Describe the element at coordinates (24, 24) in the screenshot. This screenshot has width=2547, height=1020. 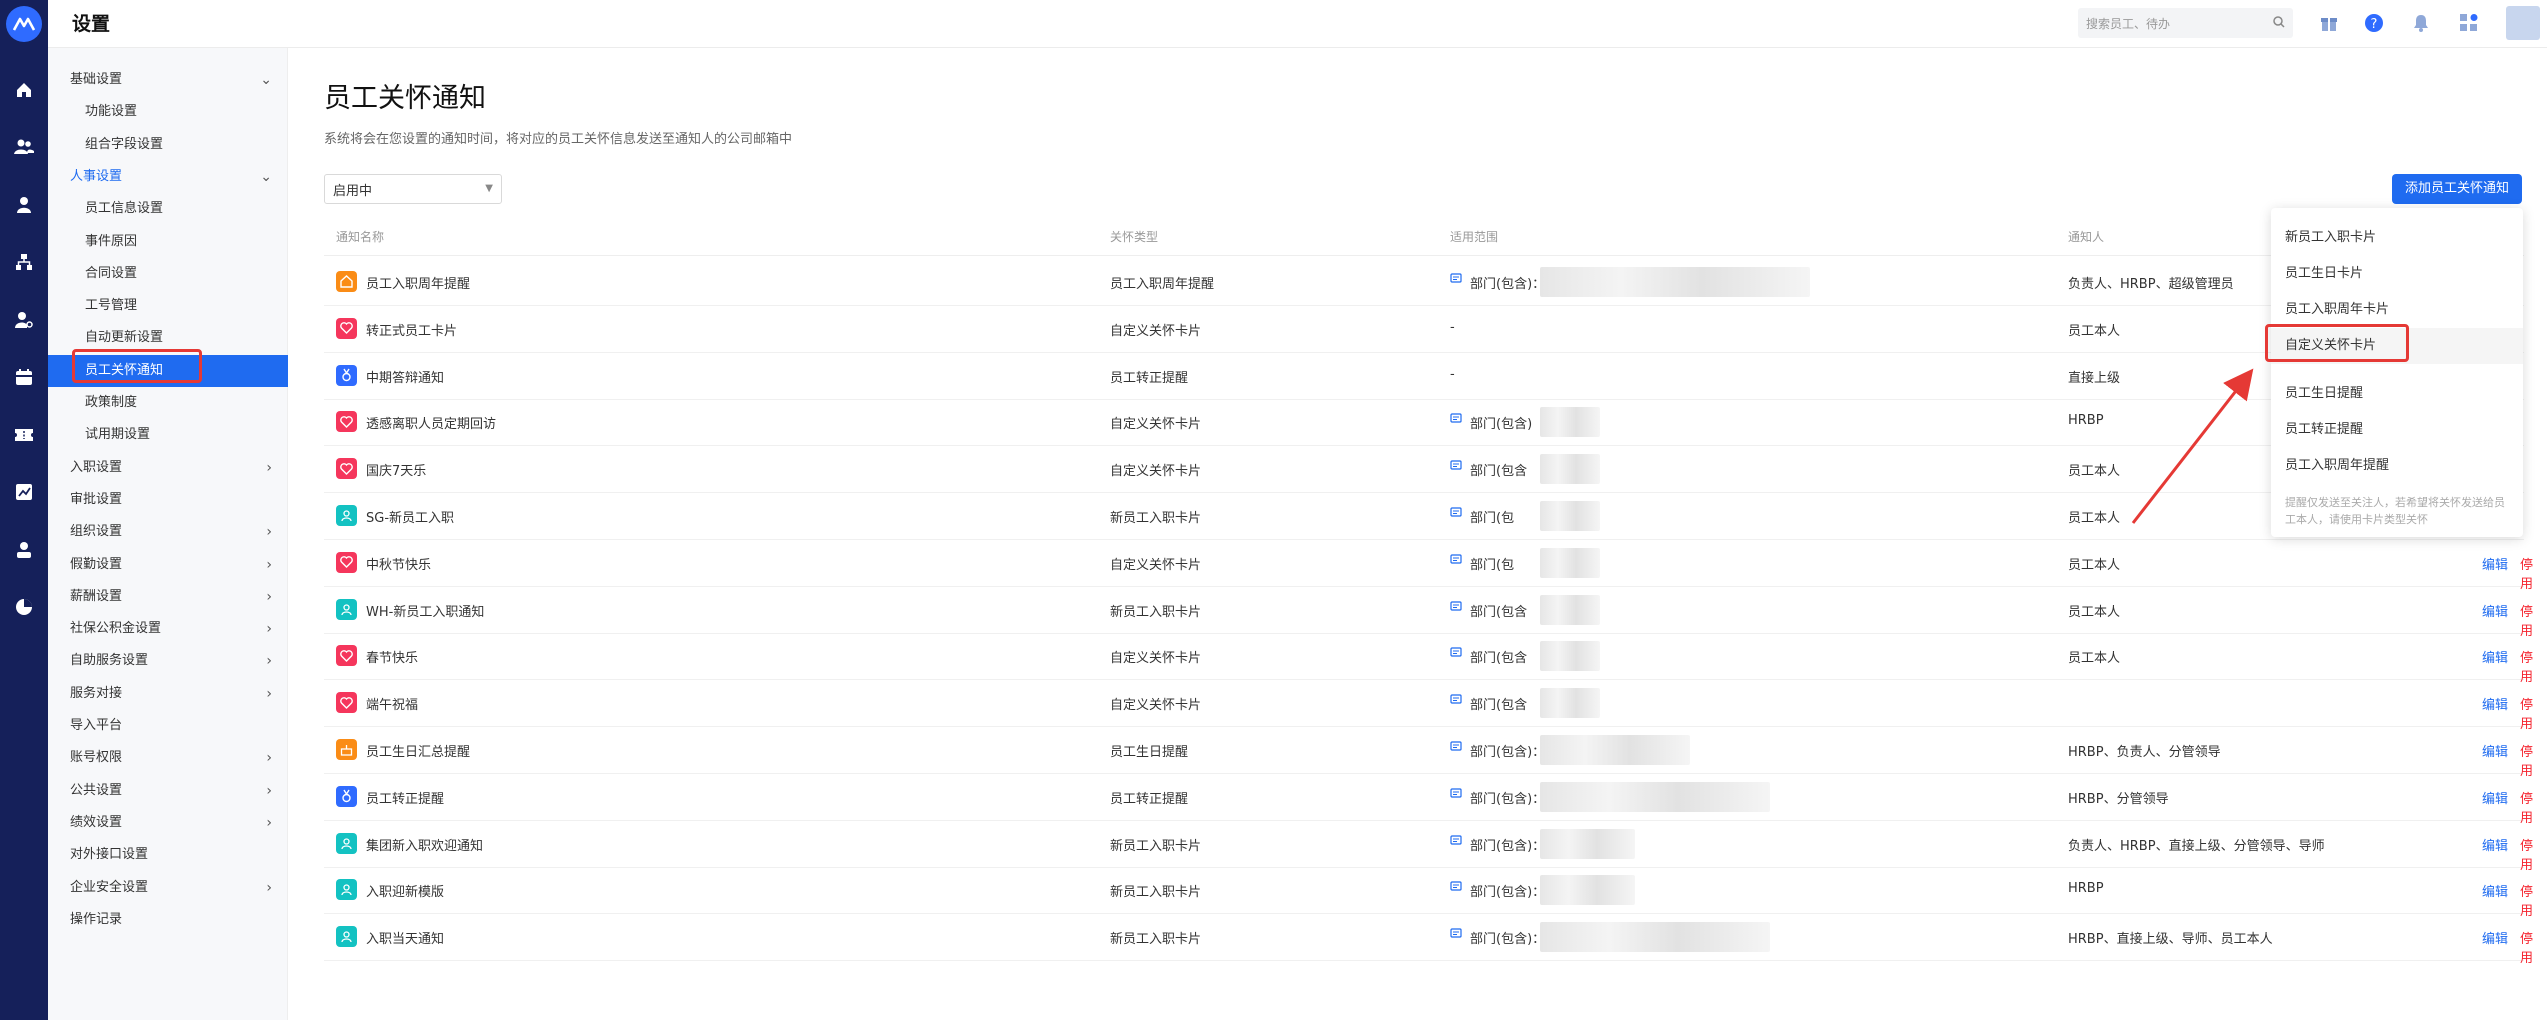
I see `app-logo-icon` at that location.